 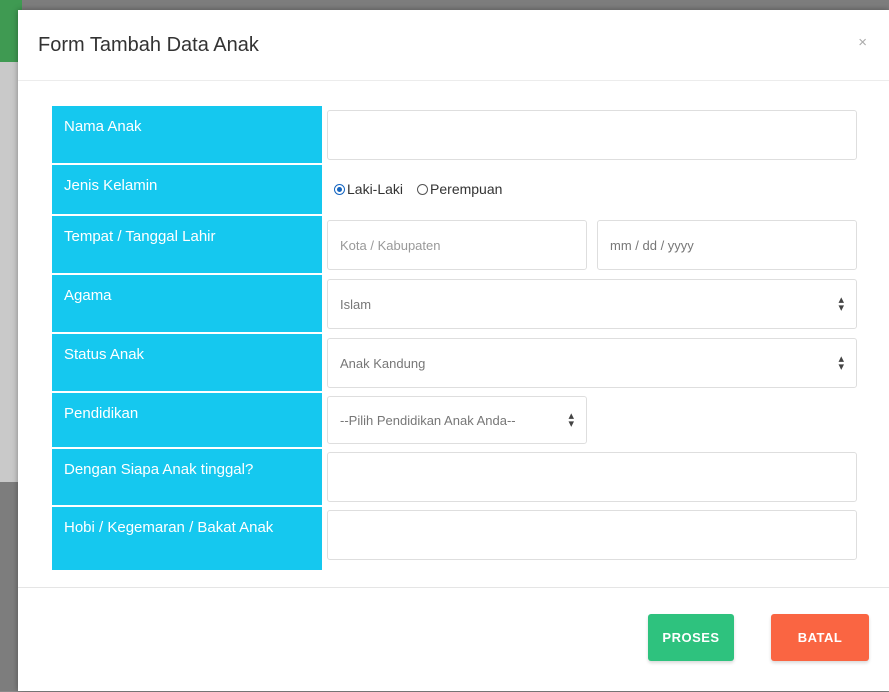 I want to click on row-tinggal-dengan: Dengan Siapa Anak tinggal?, so click(x=454, y=477).